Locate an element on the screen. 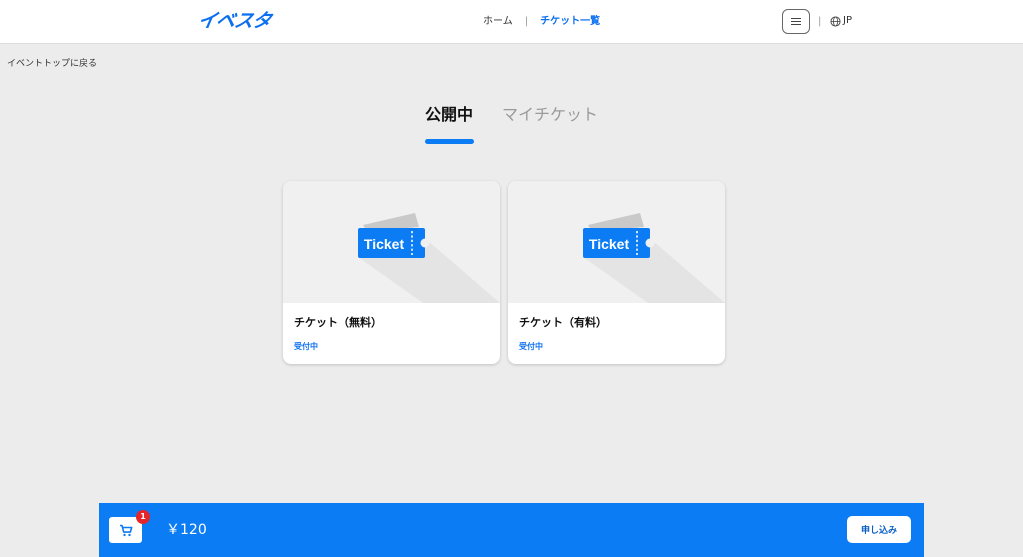 The height and width of the screenshot is (557, 1023). globe-icon is located at coordinates (835, 21).